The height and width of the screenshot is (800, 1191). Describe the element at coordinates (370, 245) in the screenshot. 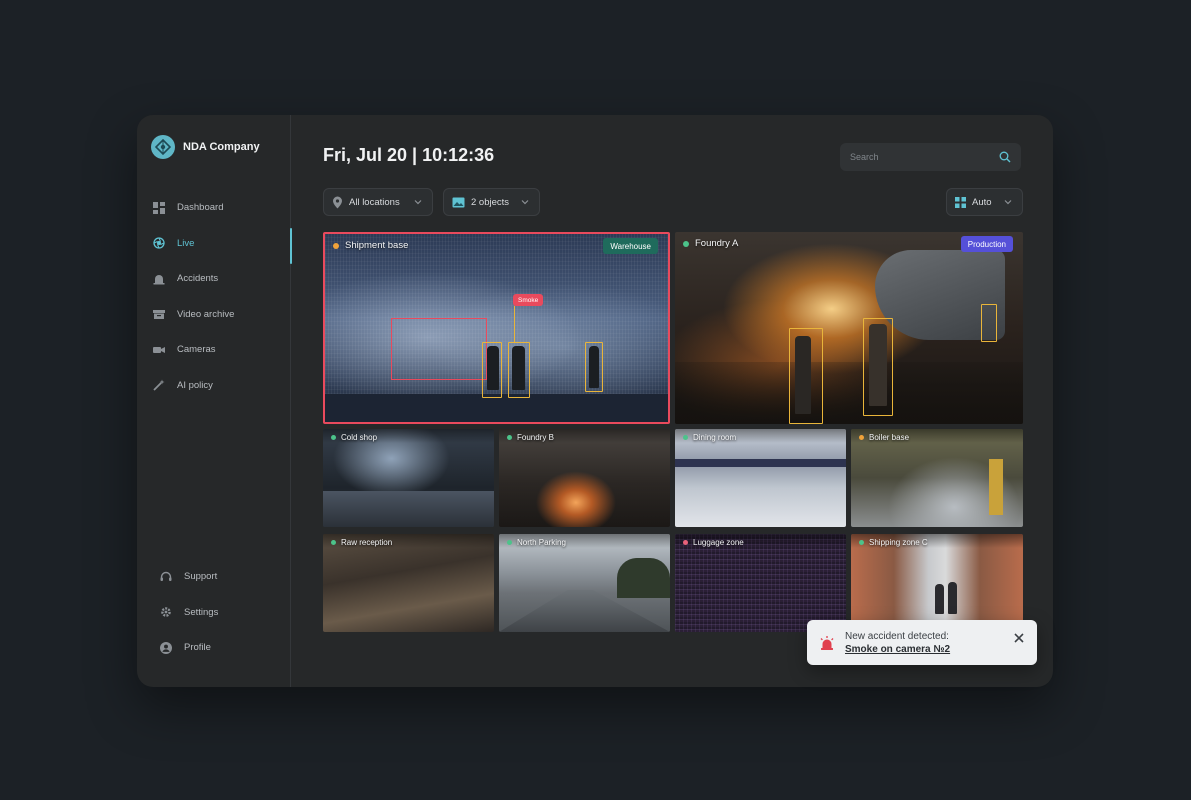

I see `camera-label: Shipment base` at that location.